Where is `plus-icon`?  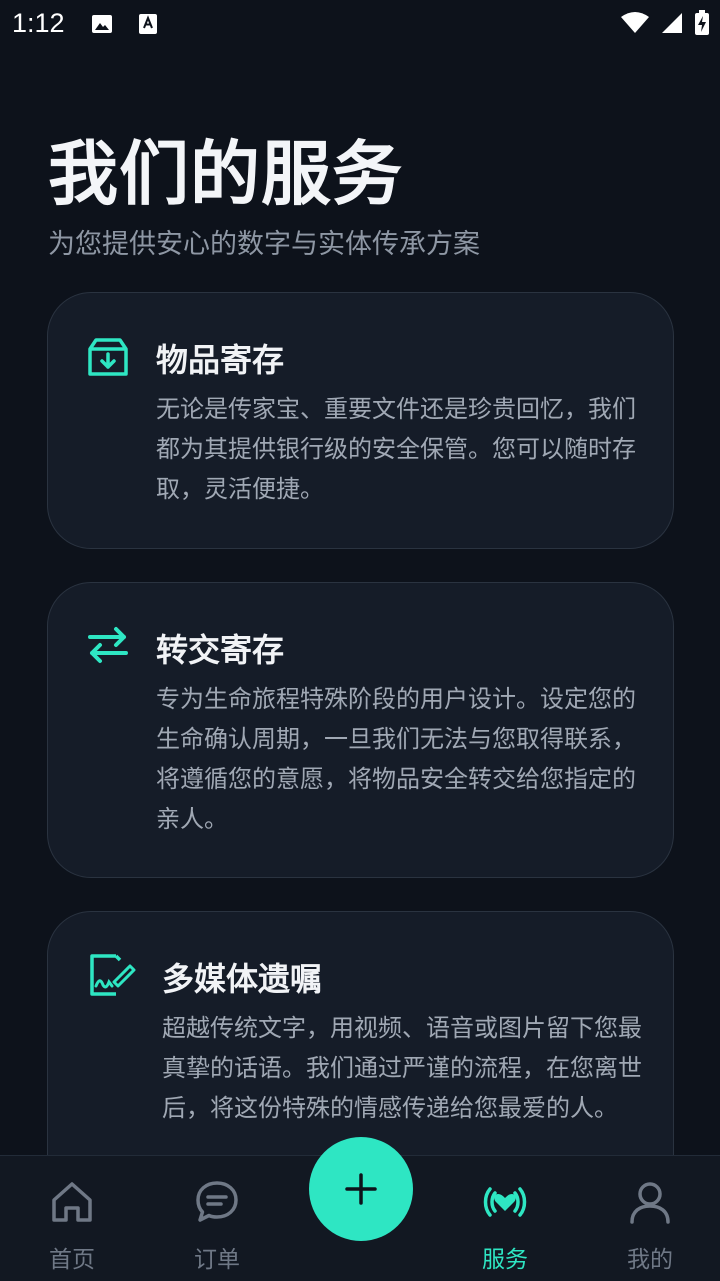
plus-icon is located at coordinates (361, 1189).